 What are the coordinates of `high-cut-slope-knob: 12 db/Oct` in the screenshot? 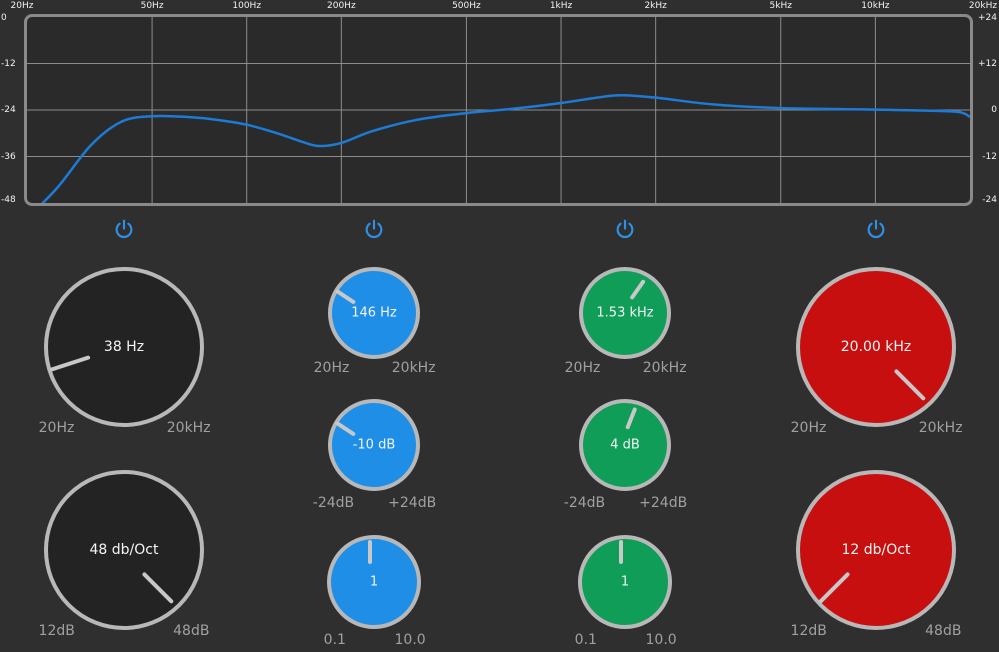 It's located at (876, 550).